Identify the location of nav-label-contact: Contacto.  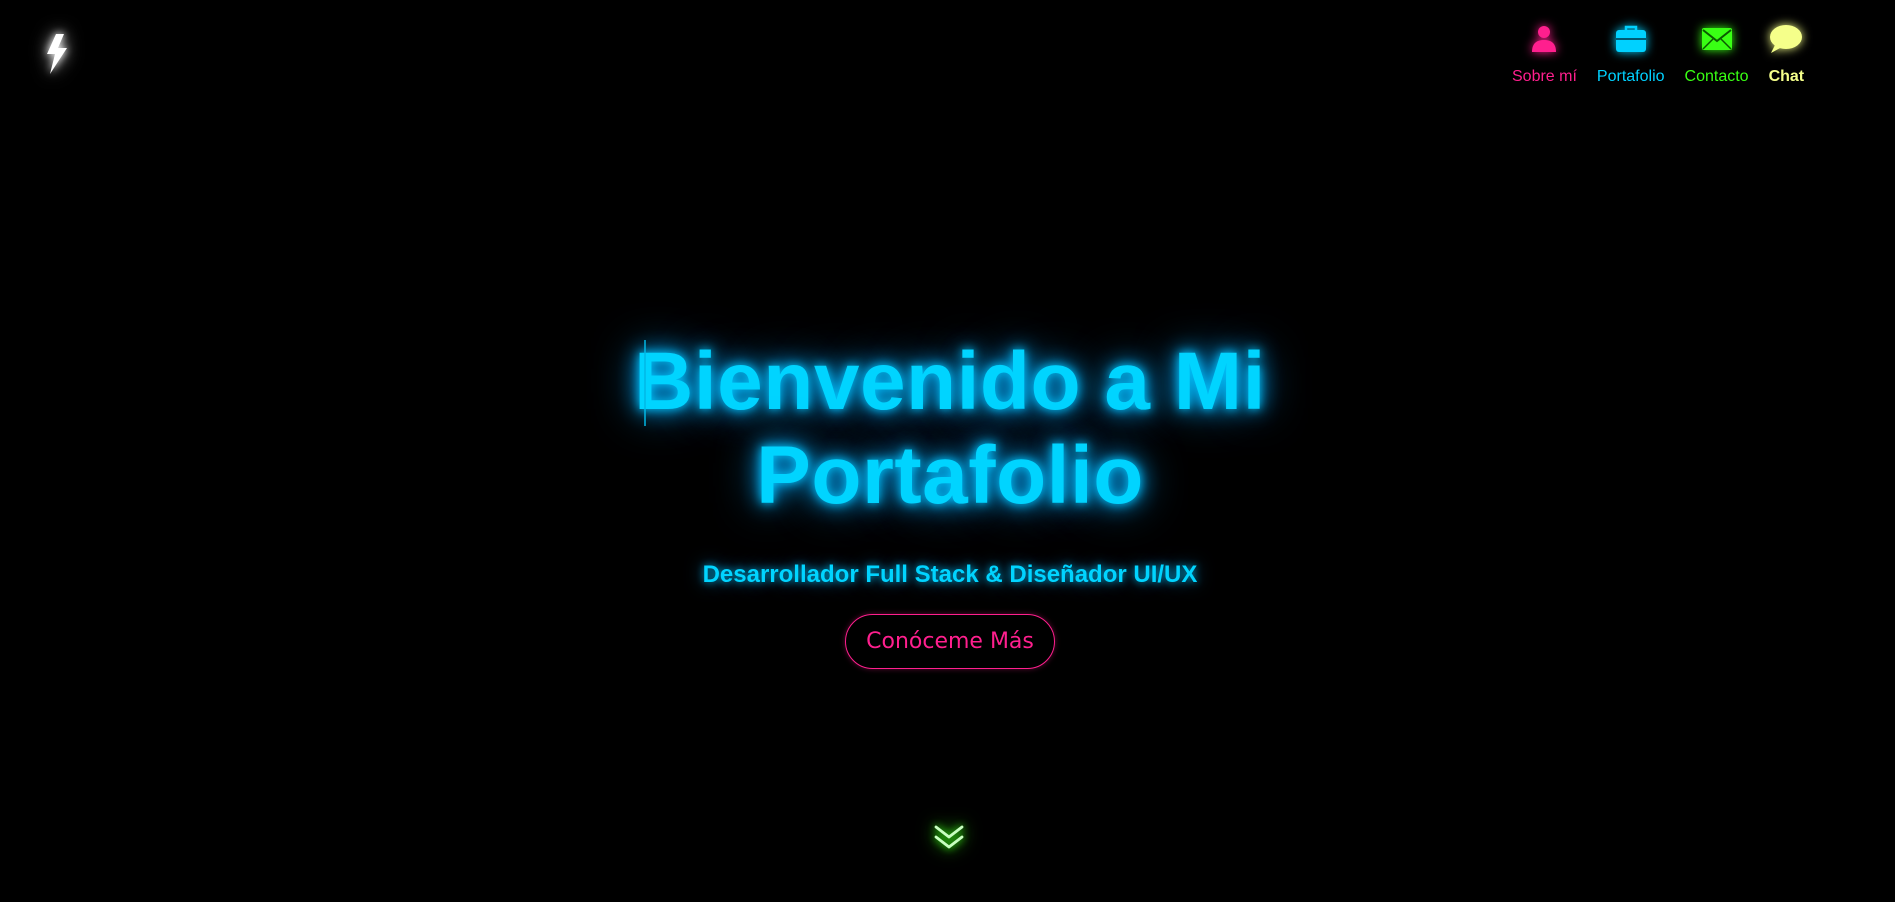
(1716, 76).